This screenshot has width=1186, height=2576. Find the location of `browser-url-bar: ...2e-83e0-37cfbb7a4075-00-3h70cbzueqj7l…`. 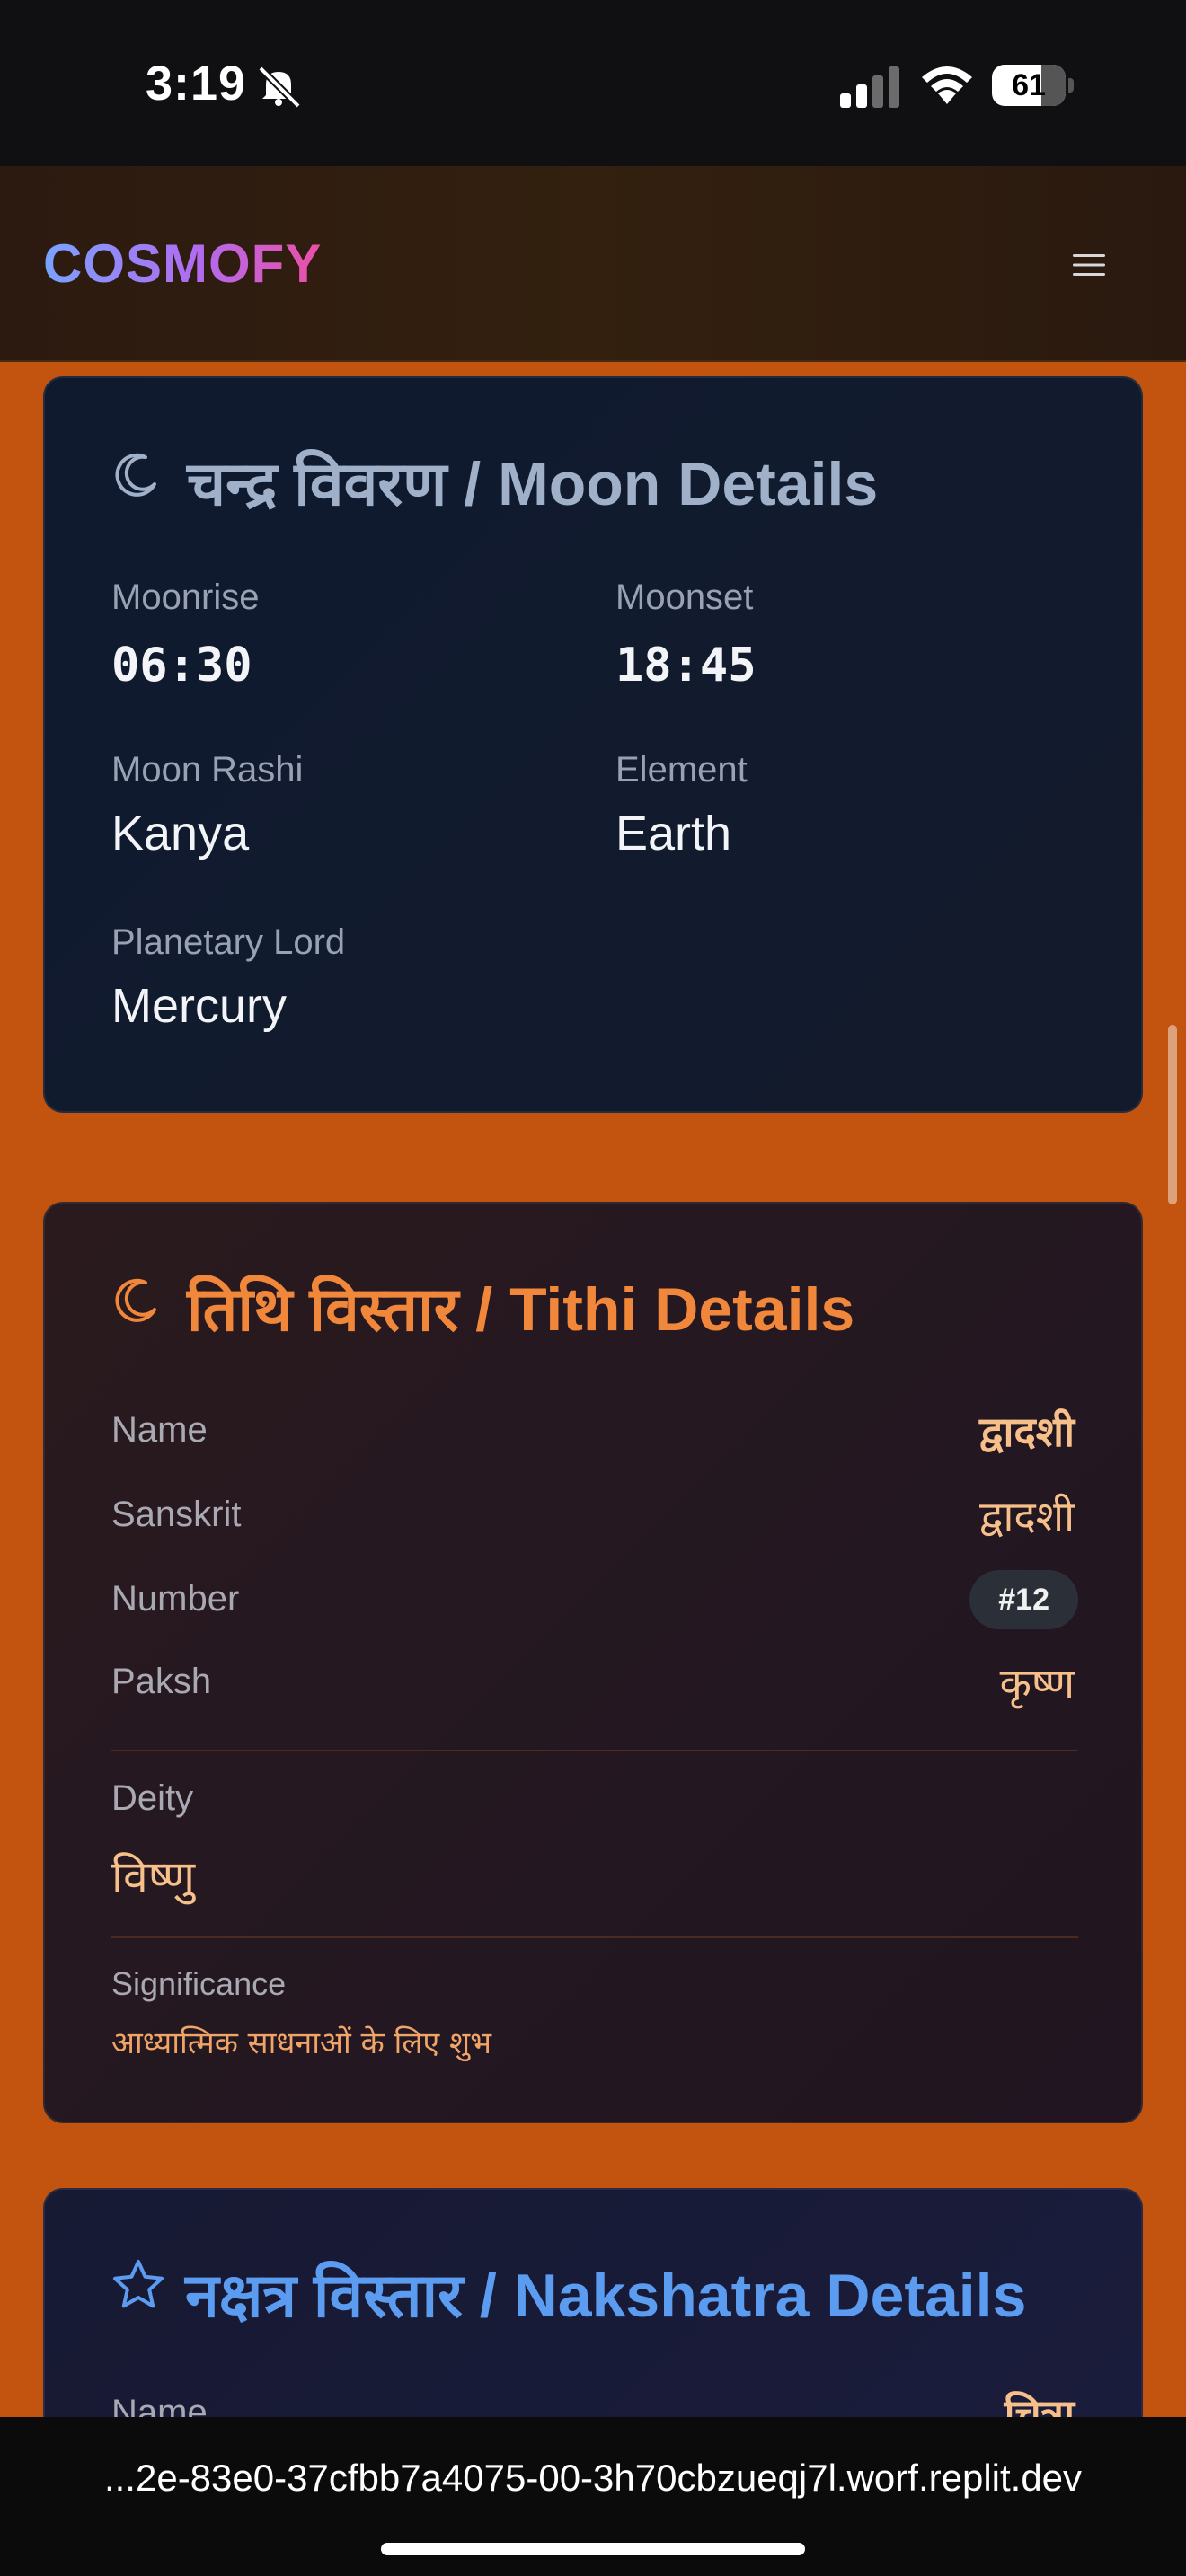

browser-url-bar: ...2e-83e0-37cfbb7a4075-00-3h70cbzueqj7l… is located at coordinates (593, 2496).